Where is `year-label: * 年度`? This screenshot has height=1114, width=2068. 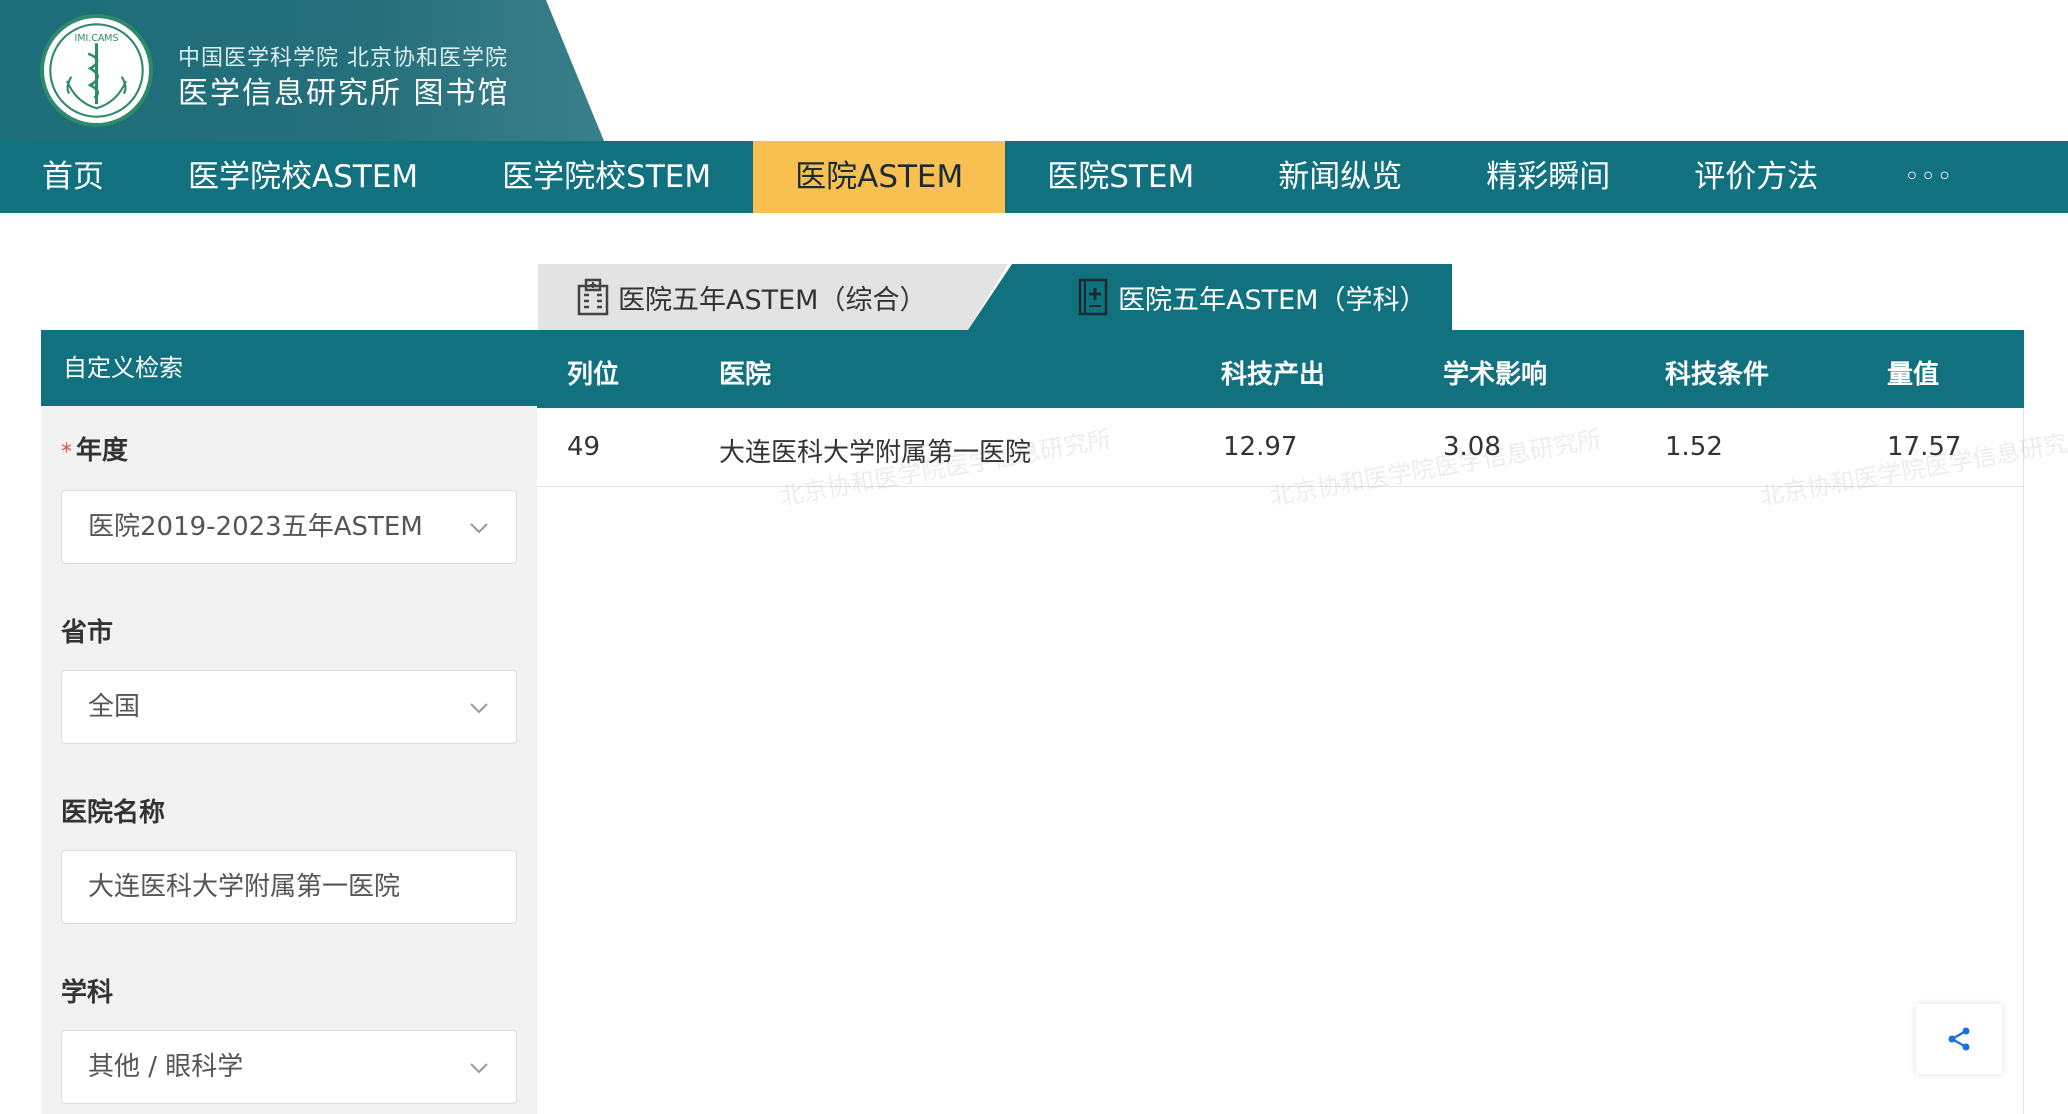 year-label: * 年度 is located at coordinates (94, 448).